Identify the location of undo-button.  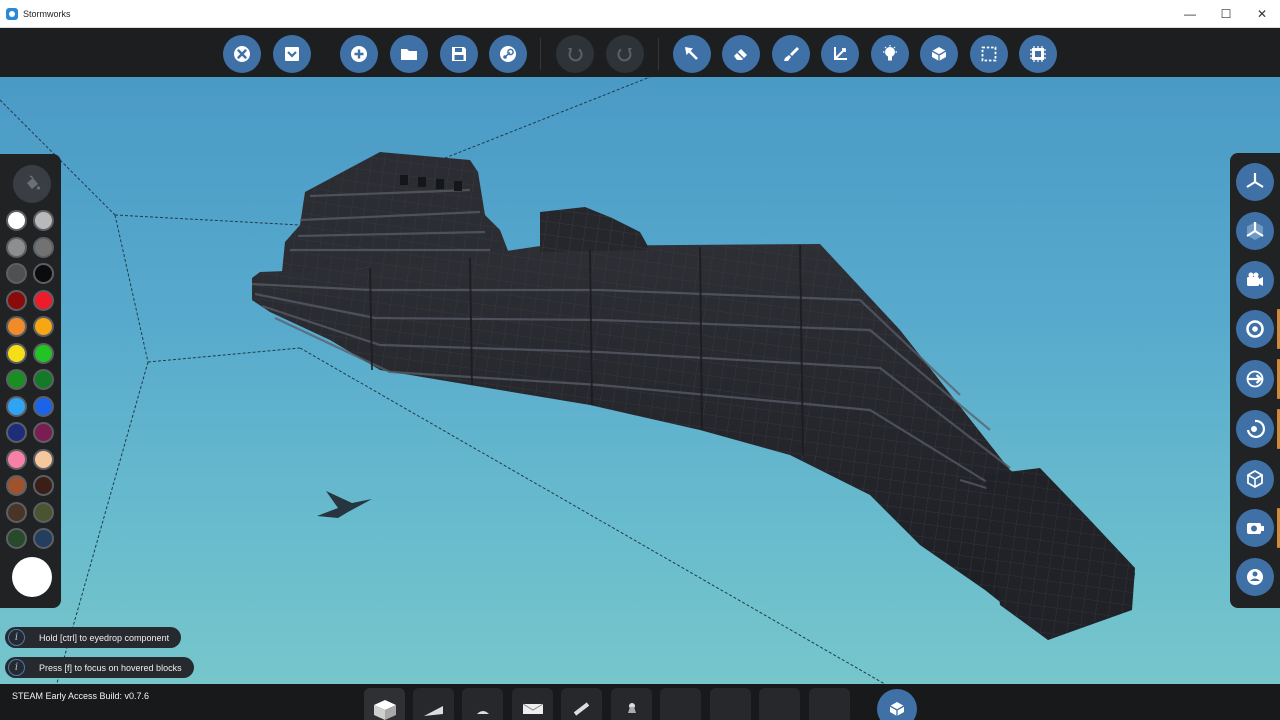
(575, 54).